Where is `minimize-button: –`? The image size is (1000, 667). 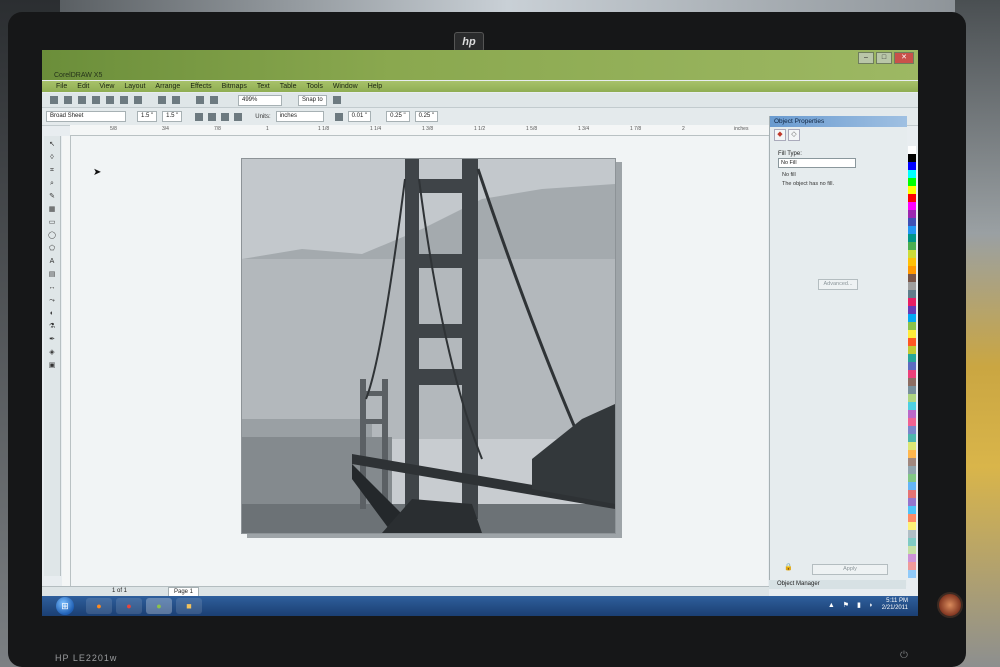
minimize-button: – is located at coordinates (866, 58).